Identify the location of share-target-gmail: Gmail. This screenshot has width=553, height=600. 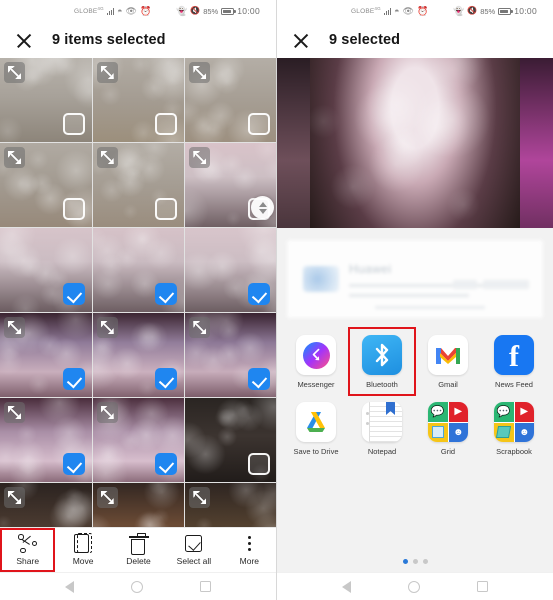
(448, 361).